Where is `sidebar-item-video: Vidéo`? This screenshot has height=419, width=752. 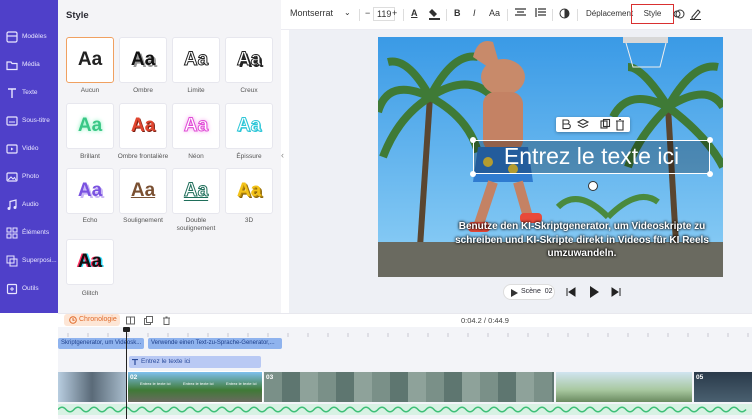
sidebar-item-video: Vidéo is located at coordinates (29, 150).